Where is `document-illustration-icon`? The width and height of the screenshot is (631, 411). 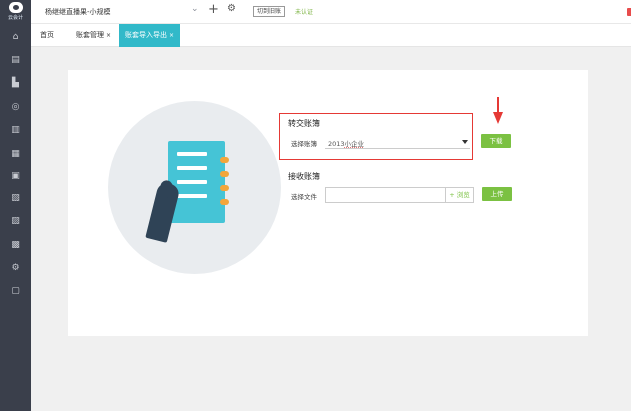 document-illustration-icon is located at coordinates (196, 182).